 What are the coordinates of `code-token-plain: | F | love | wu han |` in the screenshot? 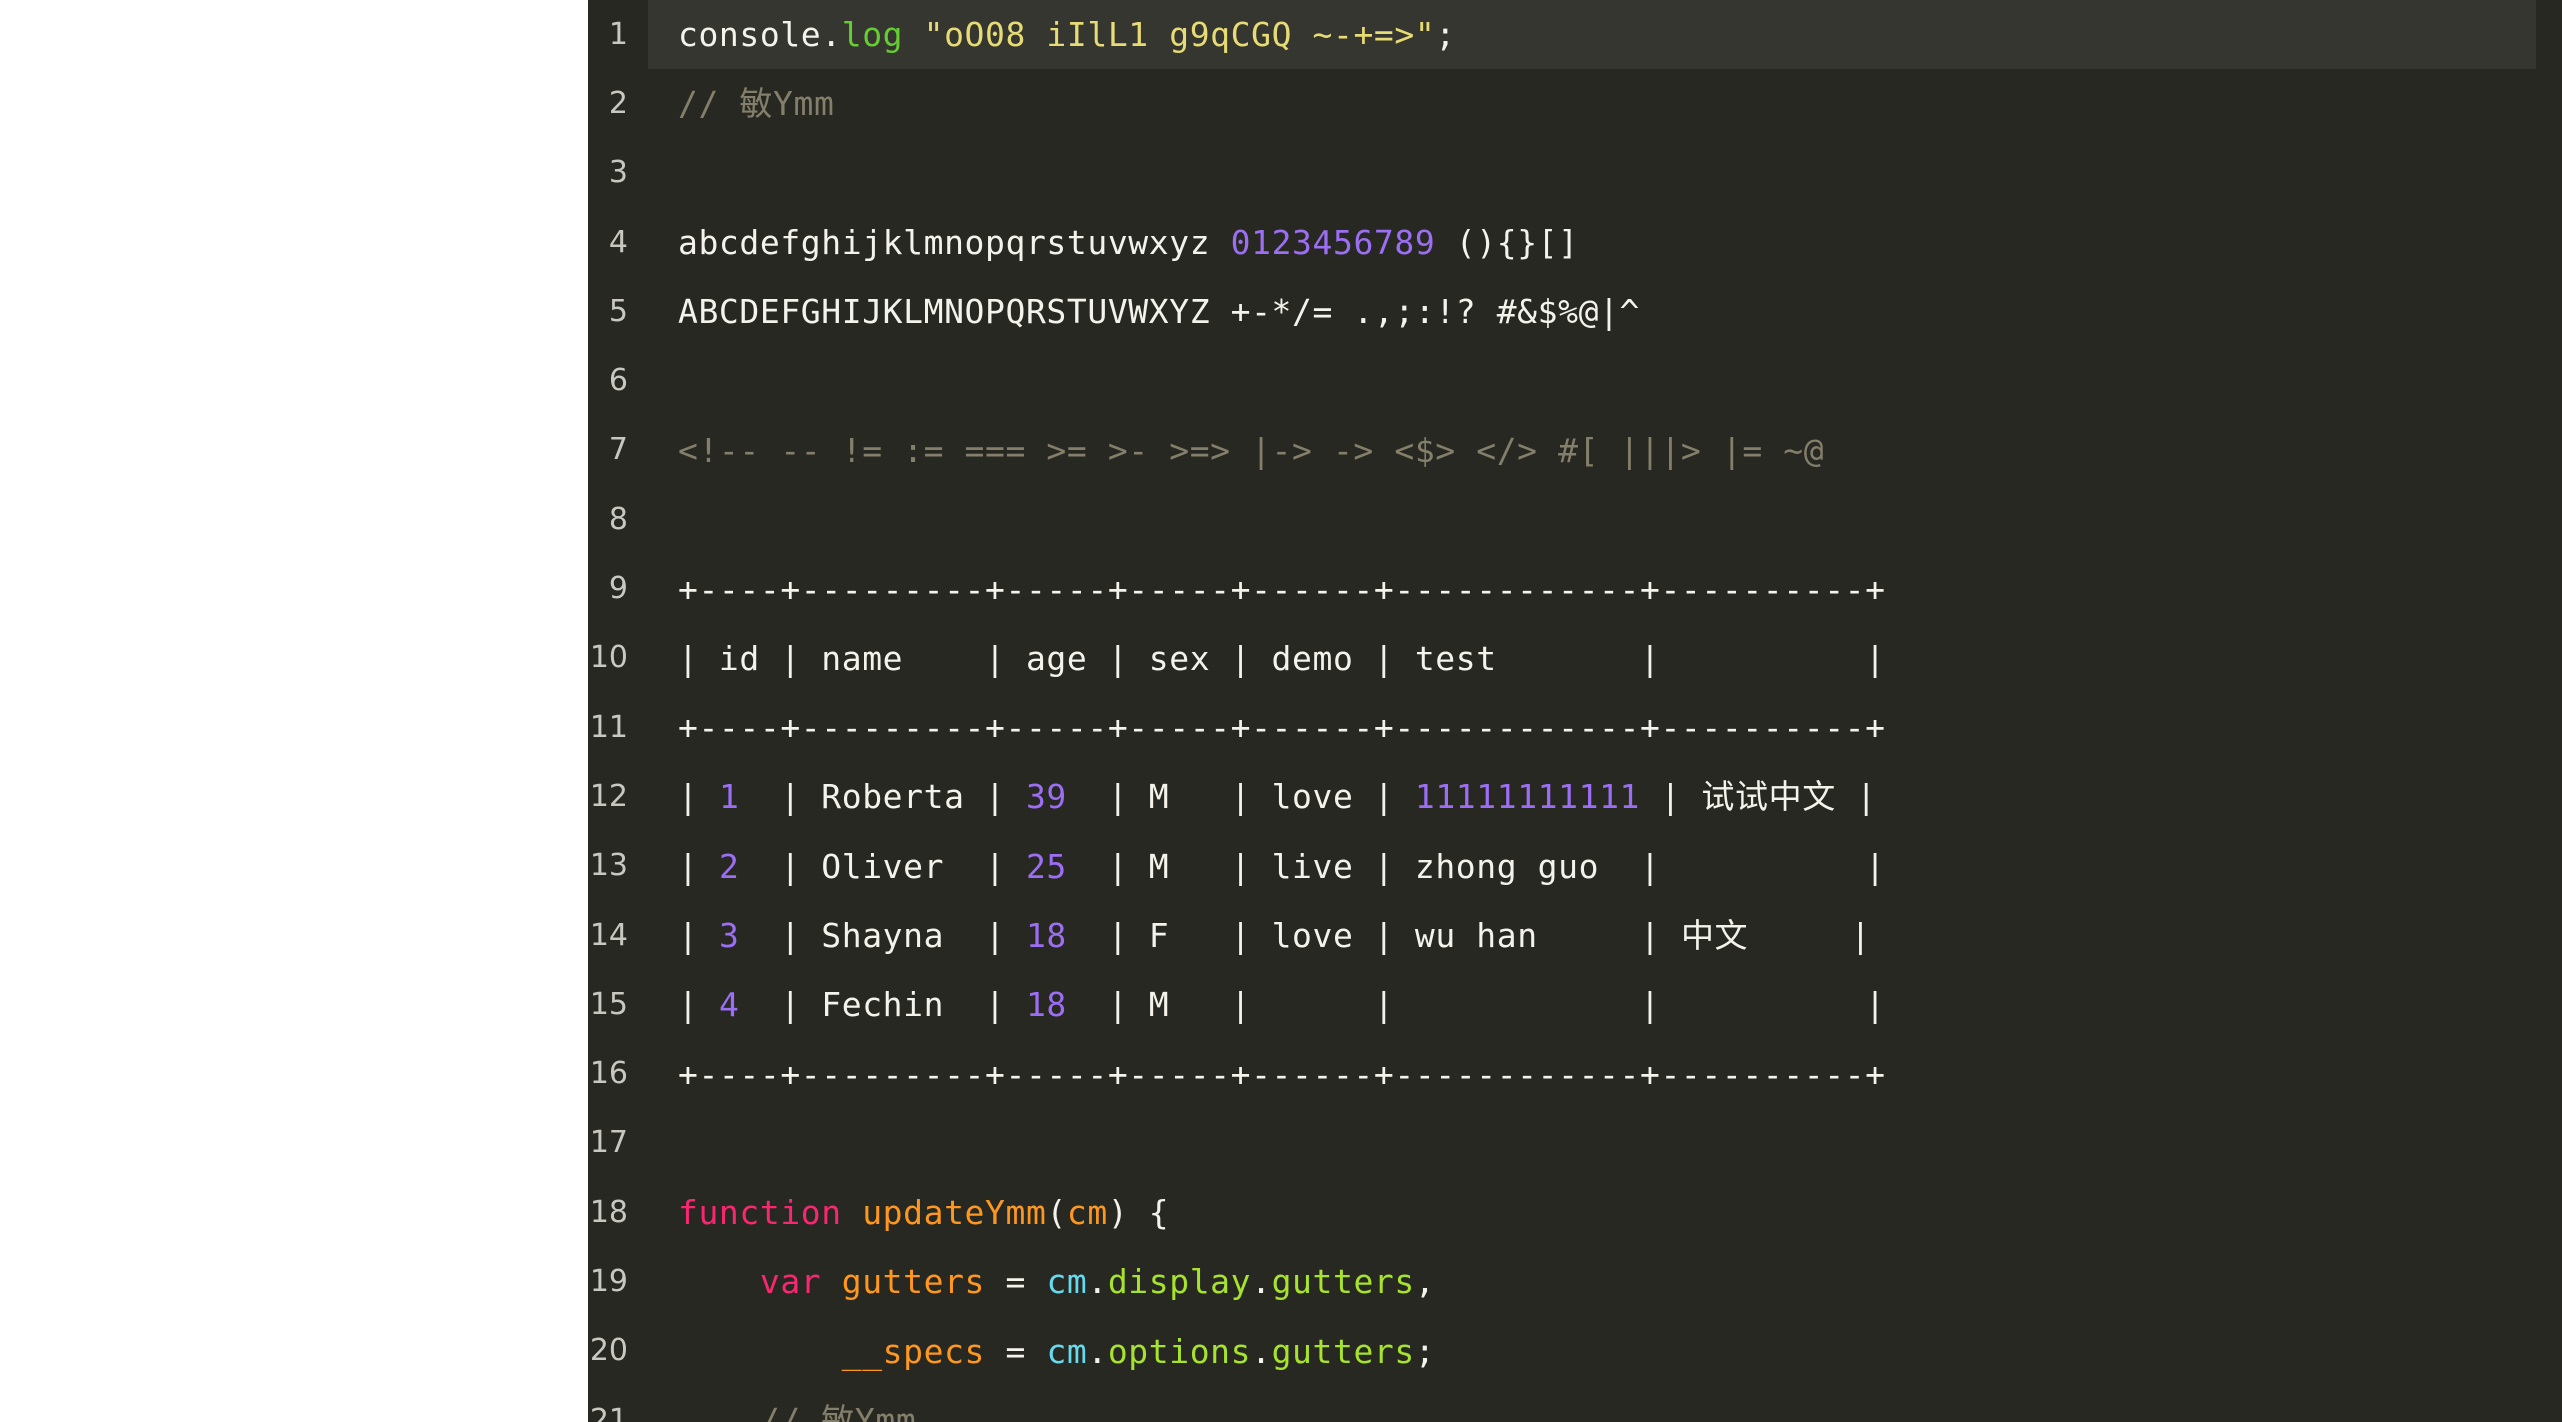 It's located at (1373, 935).